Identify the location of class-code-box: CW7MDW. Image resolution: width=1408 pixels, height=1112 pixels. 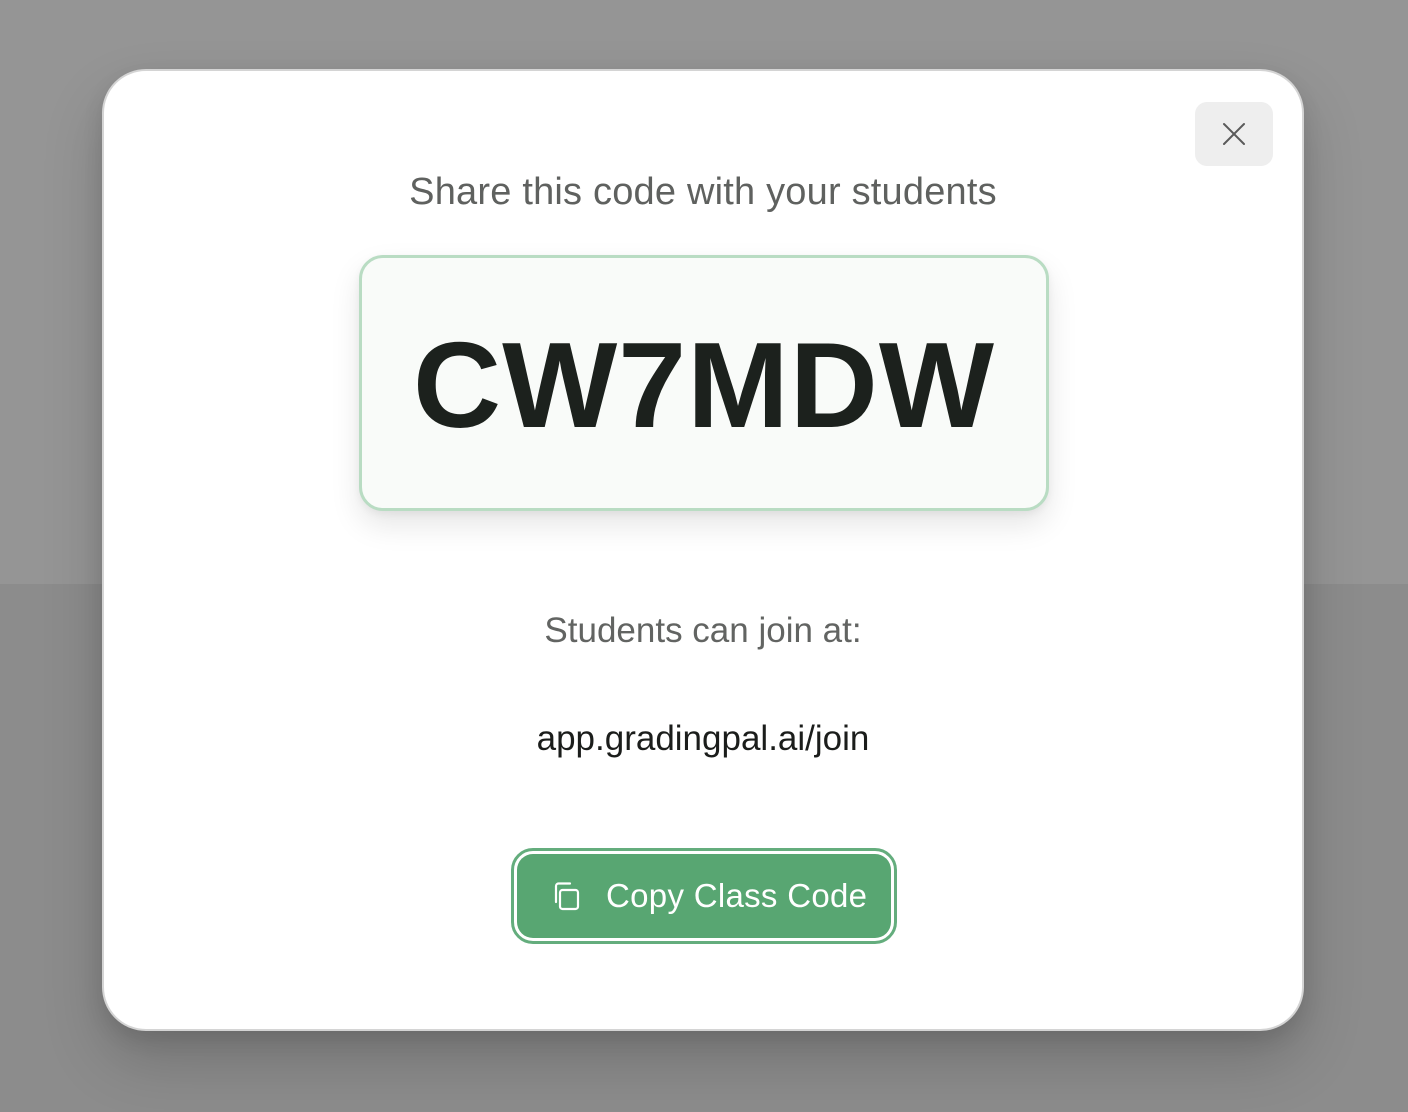
(704, 383).